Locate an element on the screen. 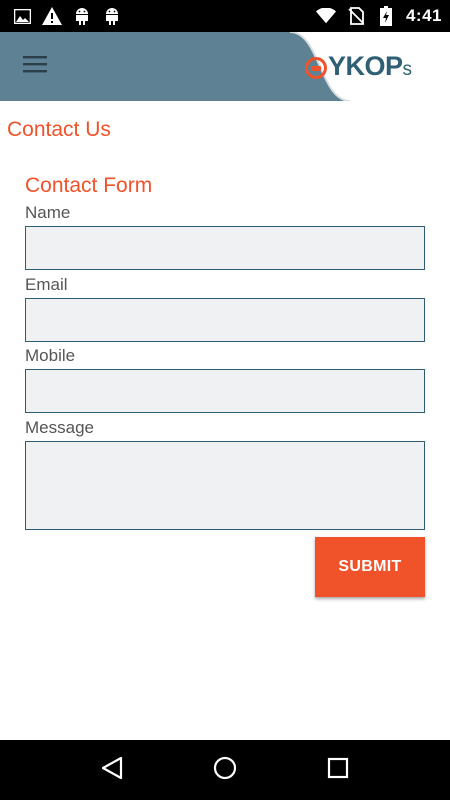  recents-button is located at coordinates (338, 770).